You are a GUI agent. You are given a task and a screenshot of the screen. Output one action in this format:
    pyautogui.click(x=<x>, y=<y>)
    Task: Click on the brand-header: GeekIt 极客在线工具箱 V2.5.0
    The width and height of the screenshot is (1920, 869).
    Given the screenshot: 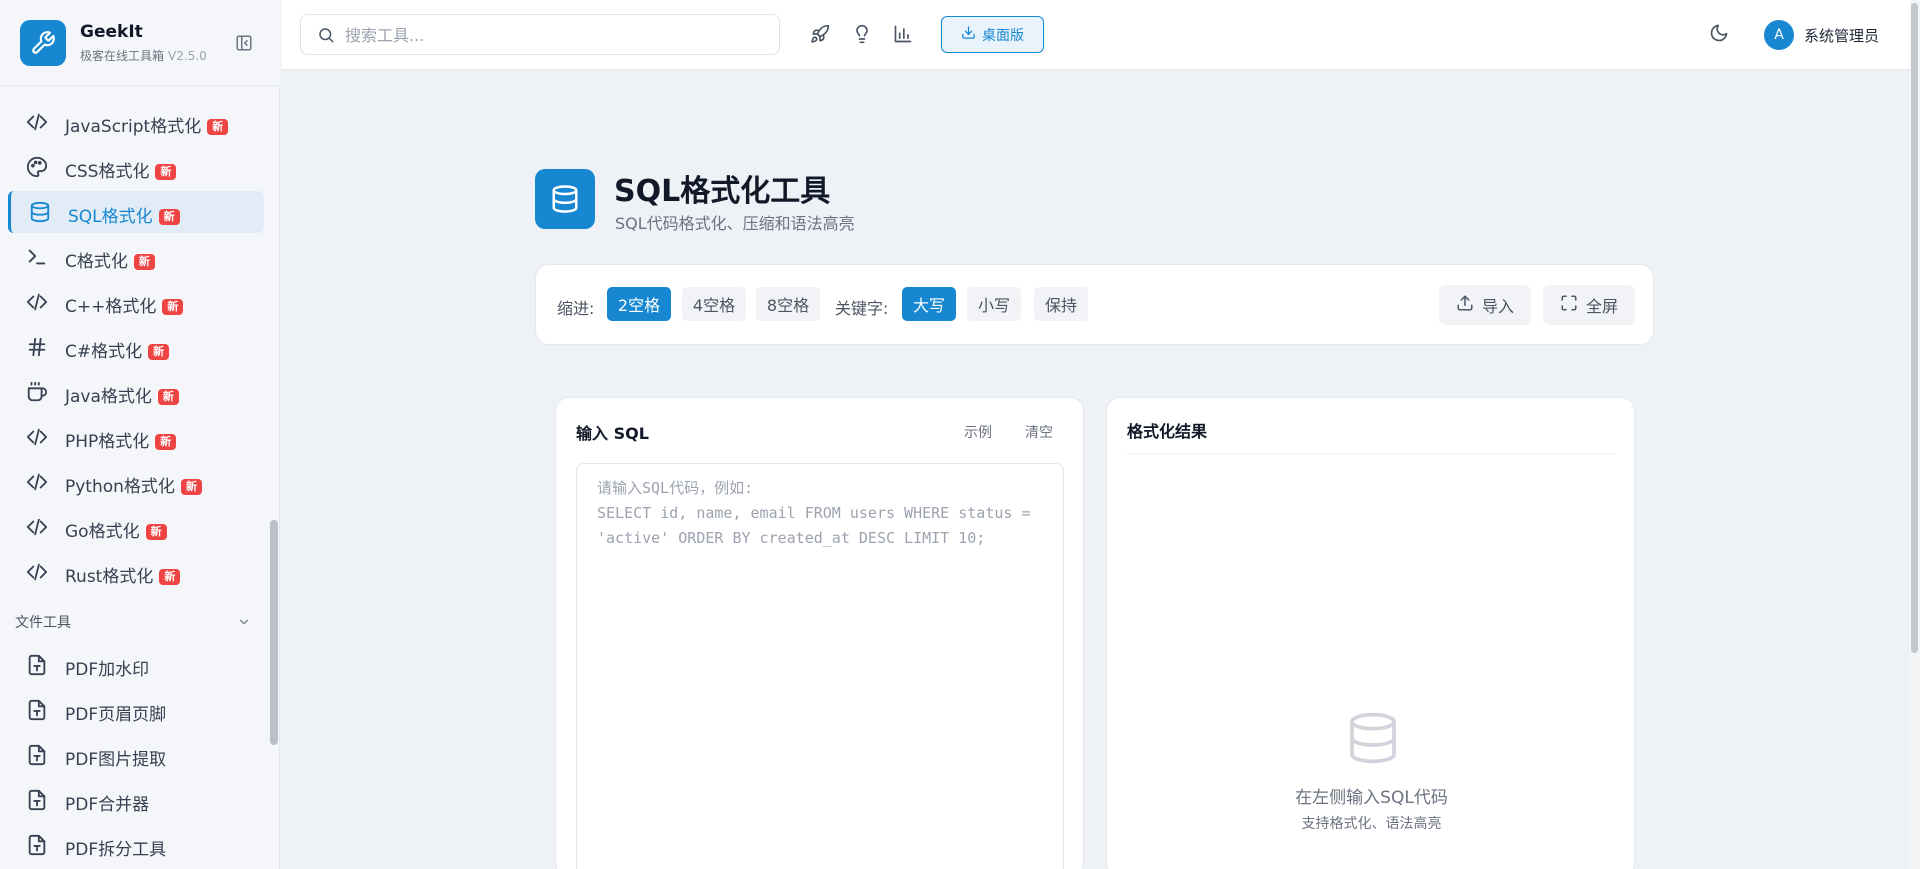 What is the action you would take?
    pyautogui.click(x=140, y=43)
    